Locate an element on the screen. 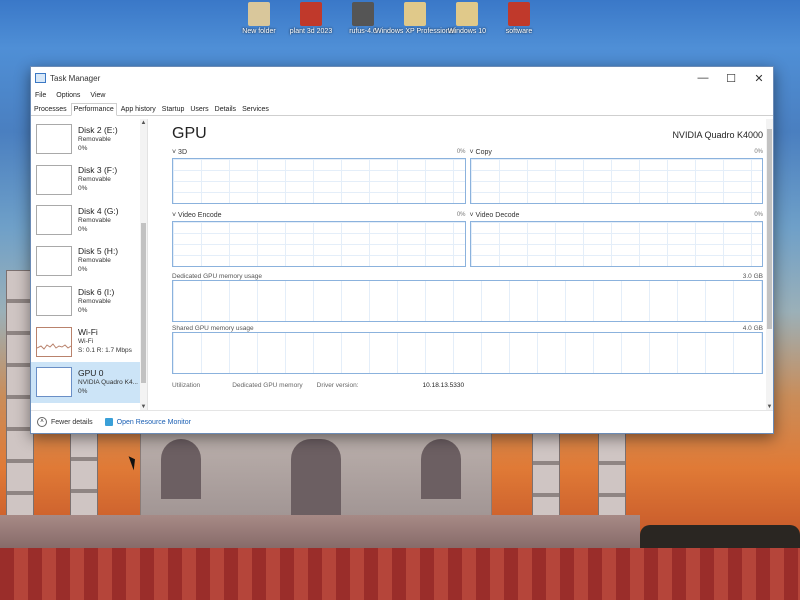 This screenshot has width=800, height=600. tab-startup: Startup is located at coordinates (173, 109).